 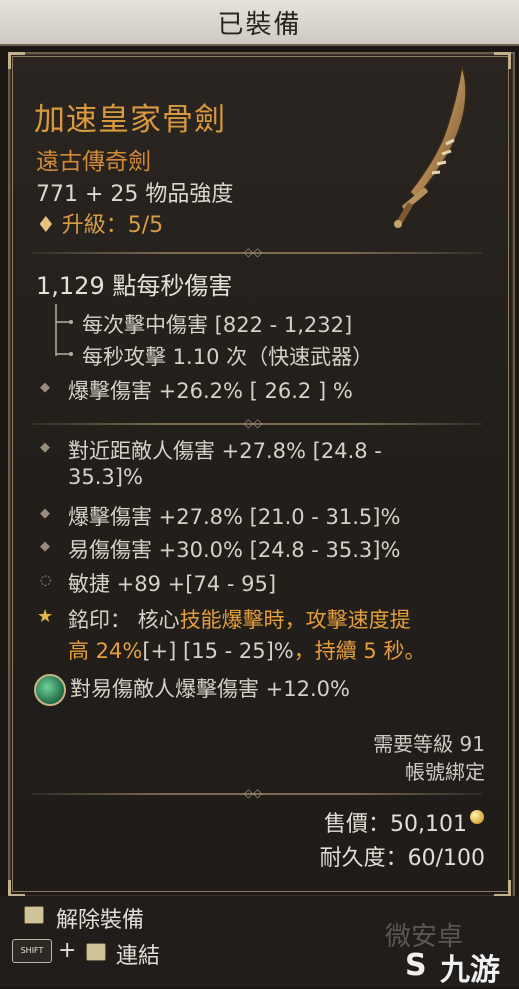 I want to click on equipped-header: 已裝備, so click(x=259, y=23).